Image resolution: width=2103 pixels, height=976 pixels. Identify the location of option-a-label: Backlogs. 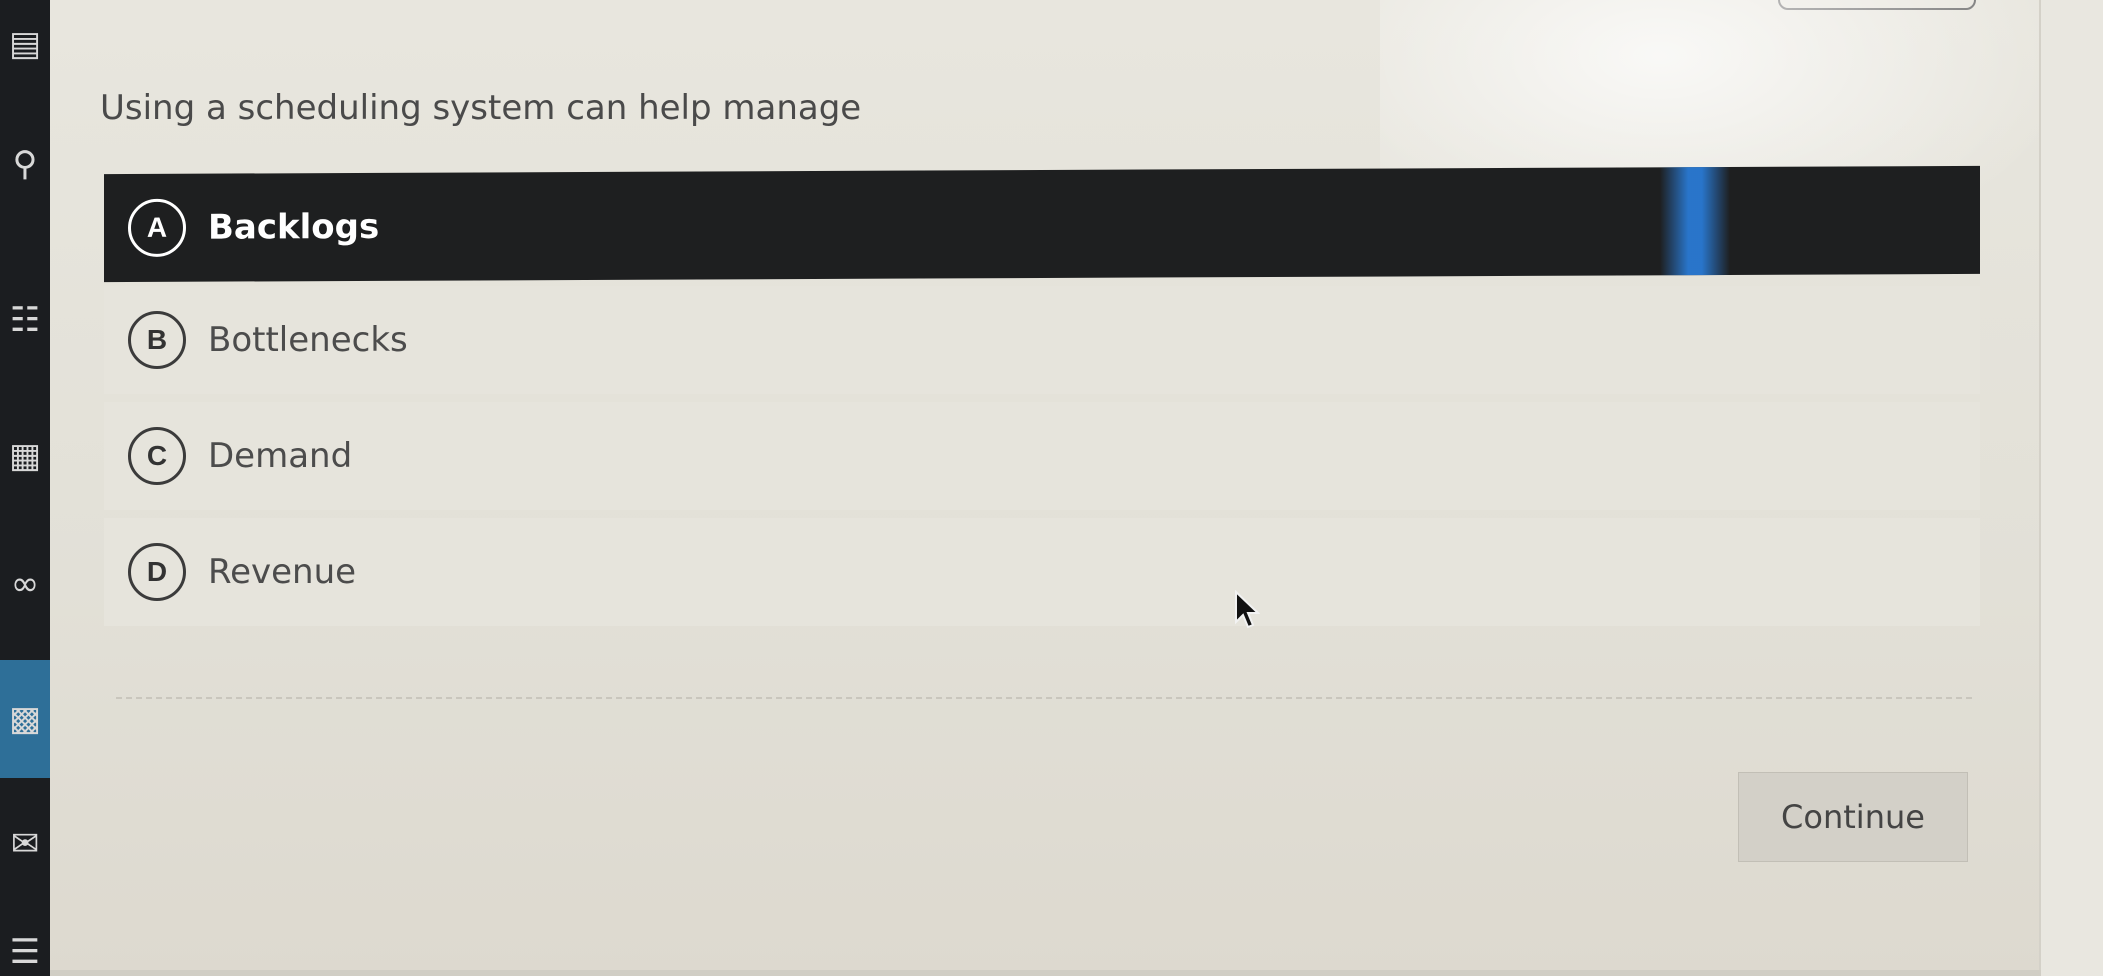
(294, 227).